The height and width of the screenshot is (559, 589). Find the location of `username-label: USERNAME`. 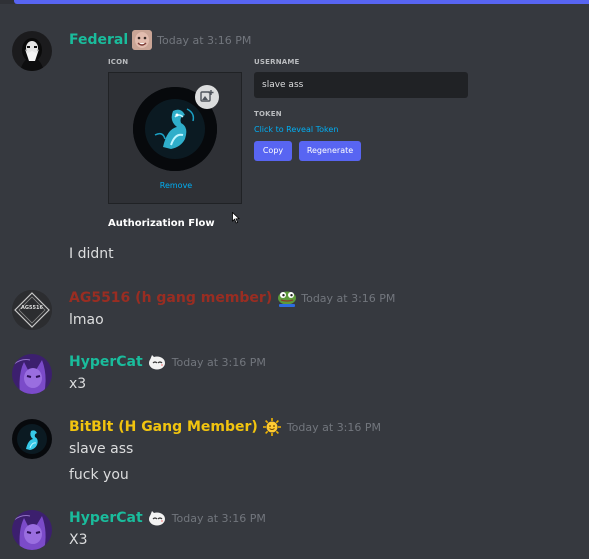

username-label: USERNAME is located at coordinates (277, 62).